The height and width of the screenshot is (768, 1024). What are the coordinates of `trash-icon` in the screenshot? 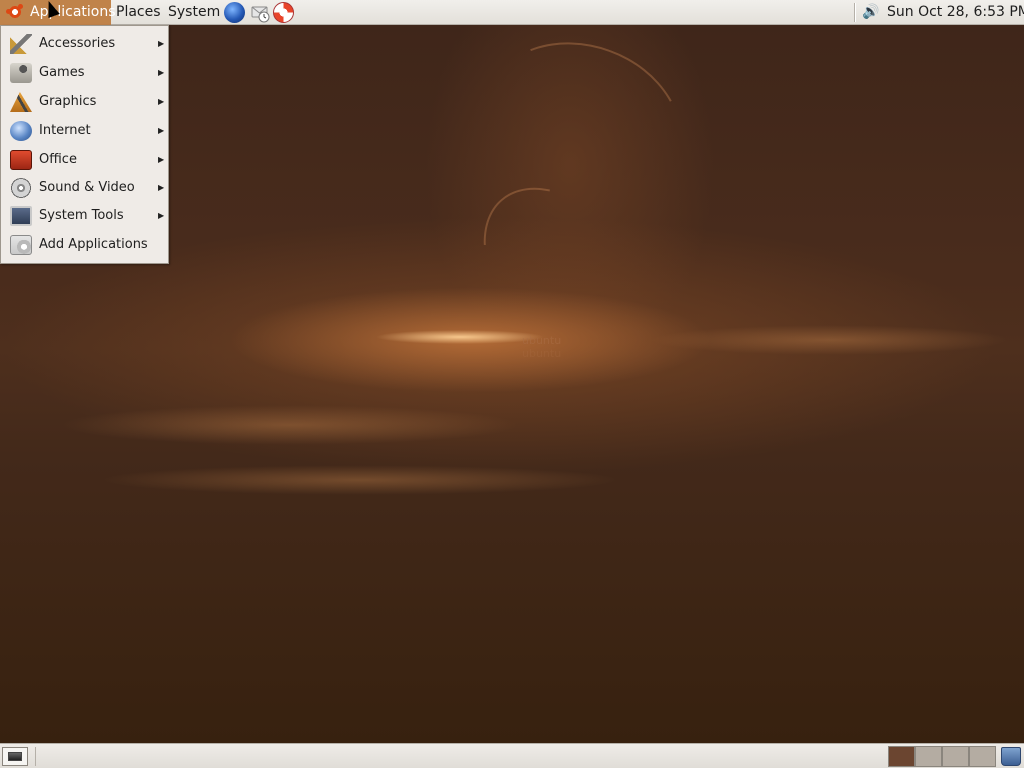 It's located at (1011, 756).